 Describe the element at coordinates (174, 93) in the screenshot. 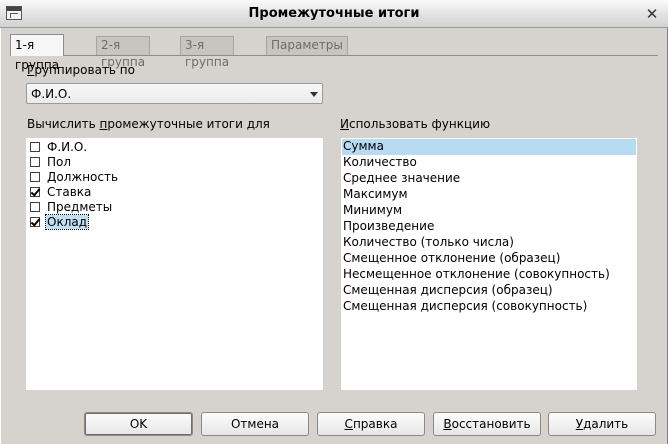

I see `group-by-dropdown: Ф.И.О.` at that location.